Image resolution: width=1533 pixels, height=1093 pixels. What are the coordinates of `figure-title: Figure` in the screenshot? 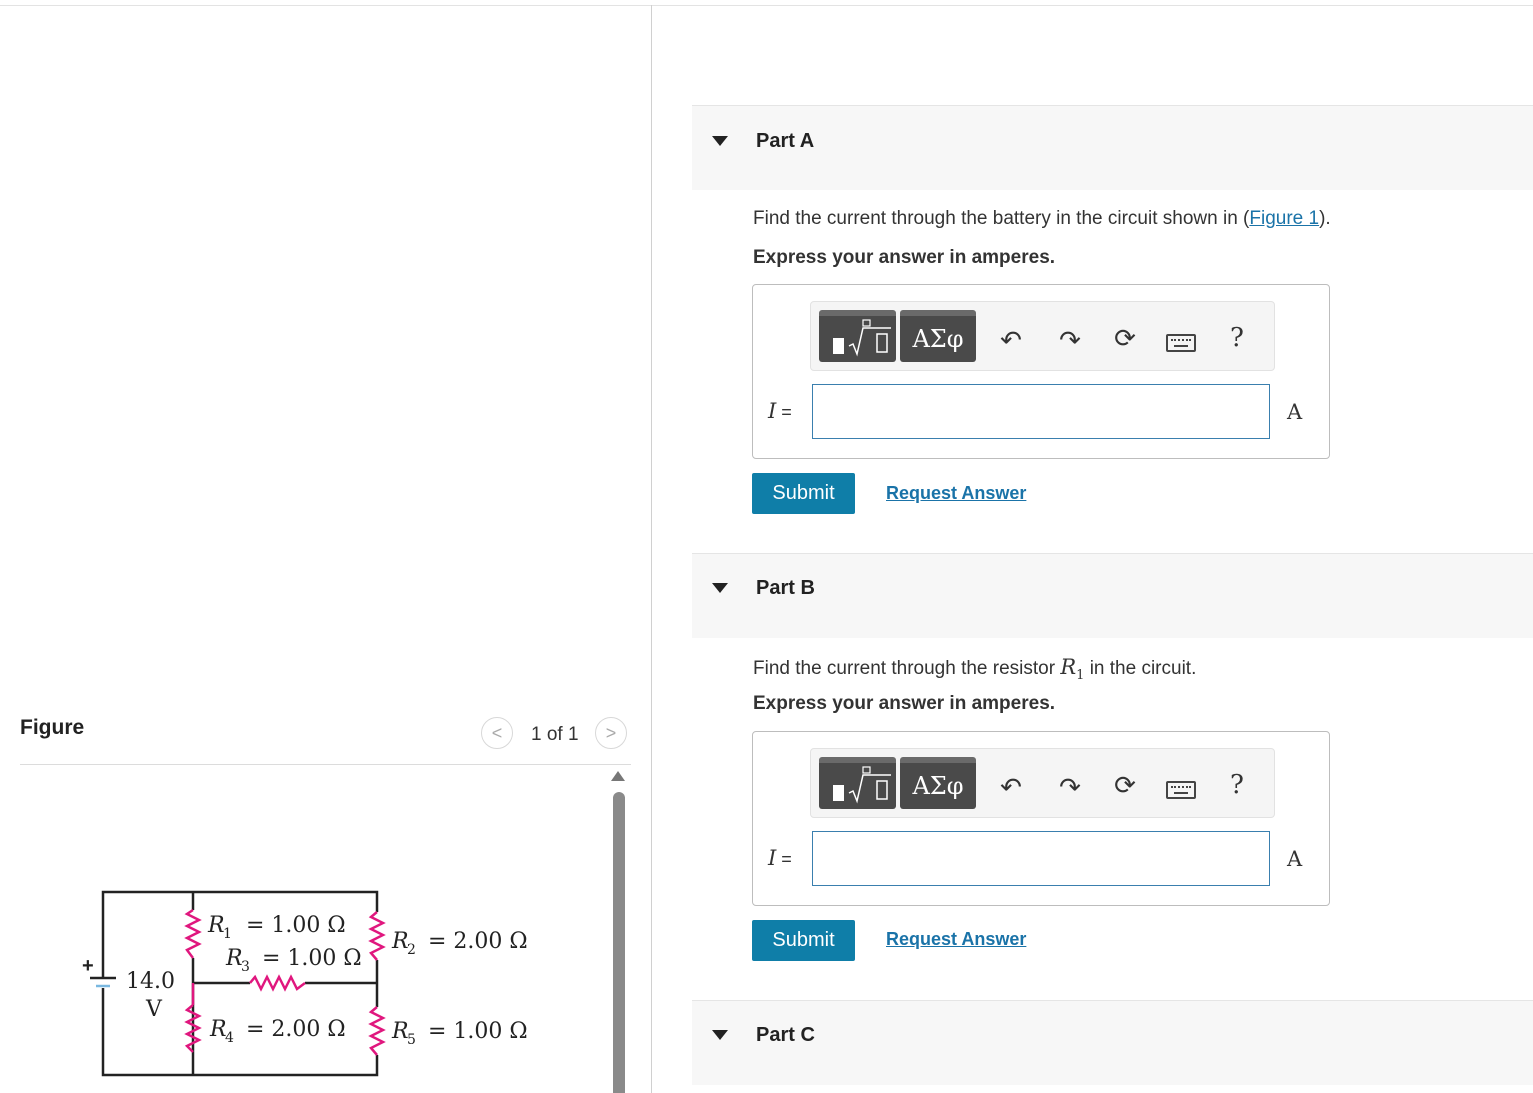 It's located at (52, 727).